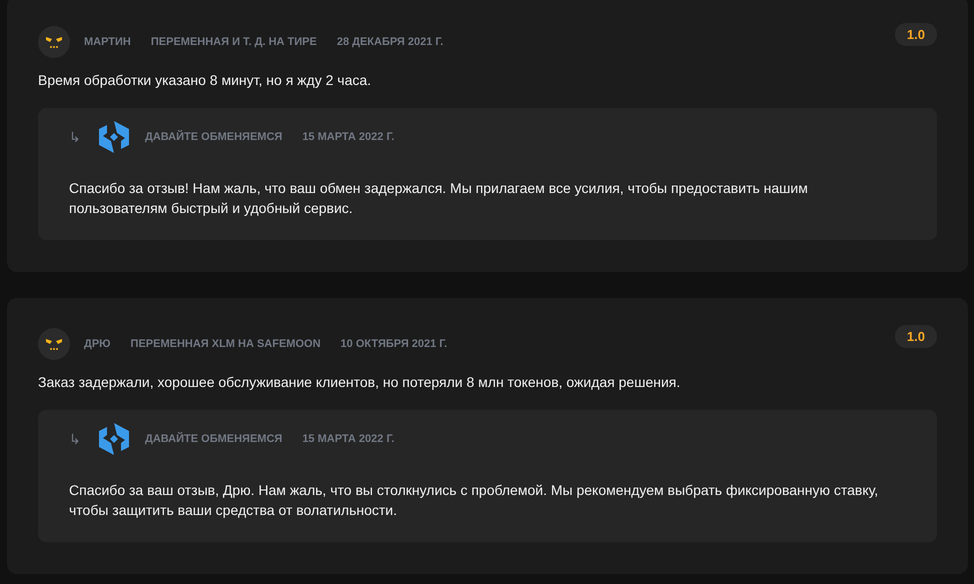 The height and width of the screenshot is (584, 974). What do you see at coordinates (360, 382) in the screenshot?
I see `review-text: Заказ задержали, хорошее обслуживание клиентов, но потеряли 8 млн токенов, ожидая решения.` at bounding box center [360, 382].